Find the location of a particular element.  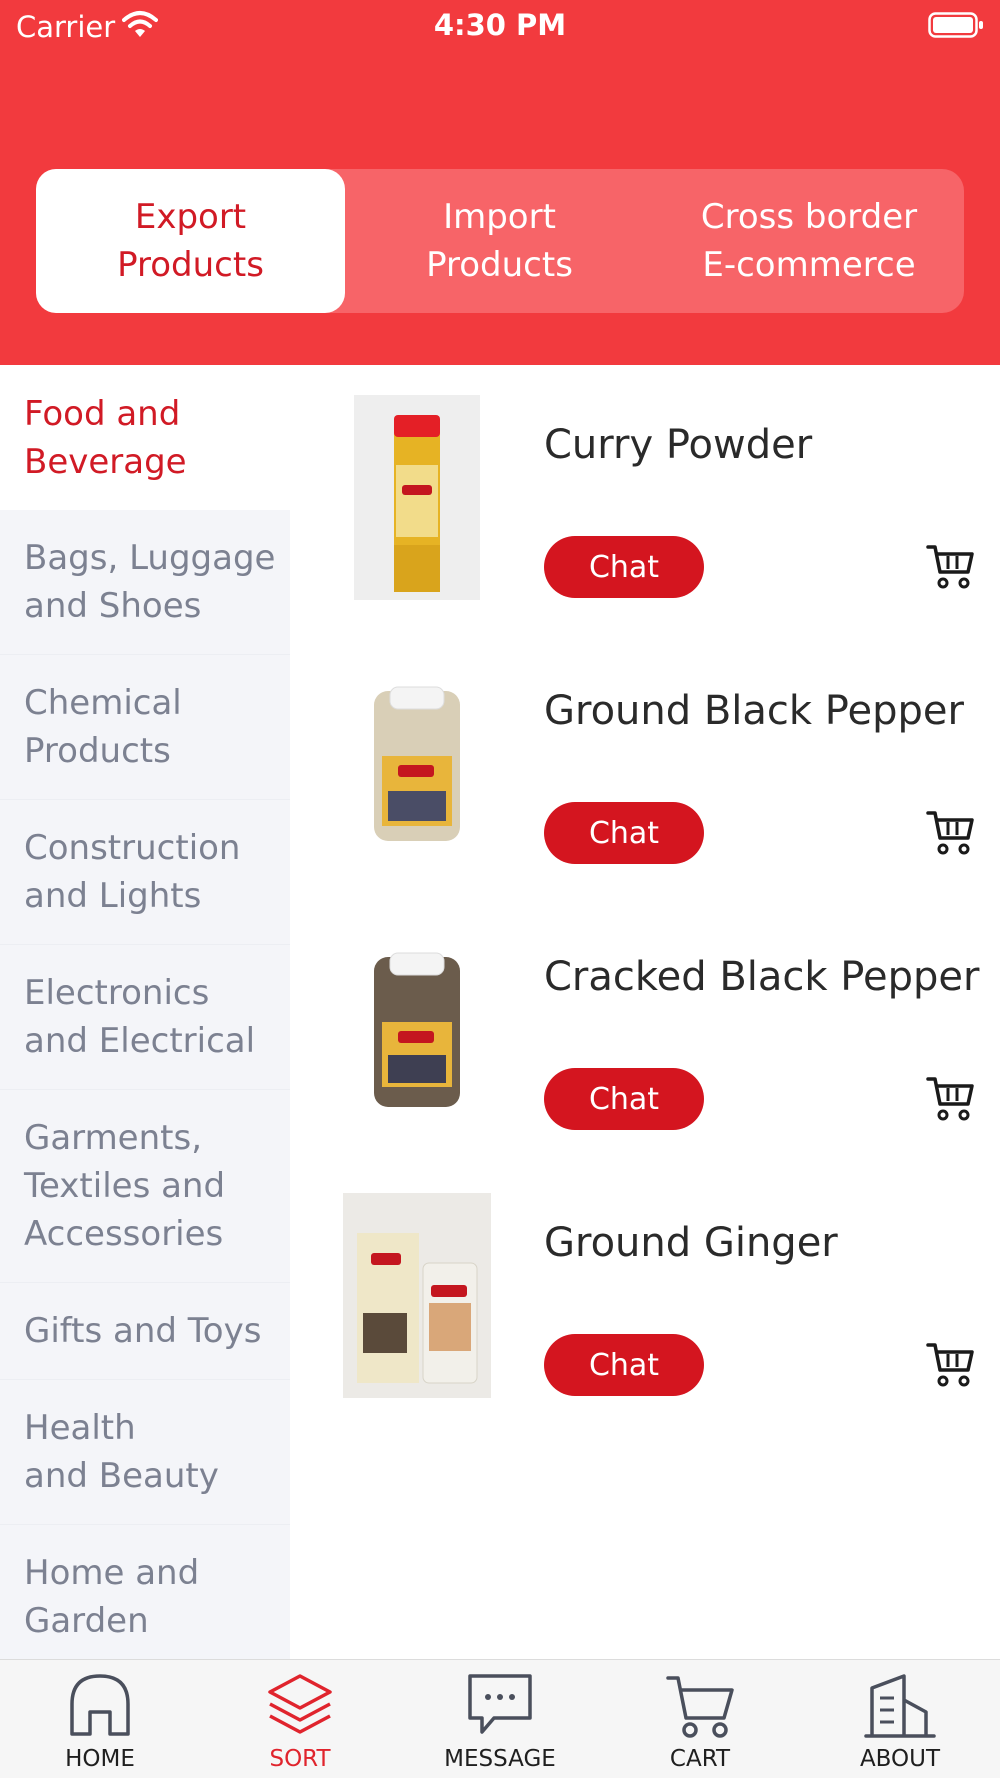

tab-home: HOME is located at coordinates (100, 1719).